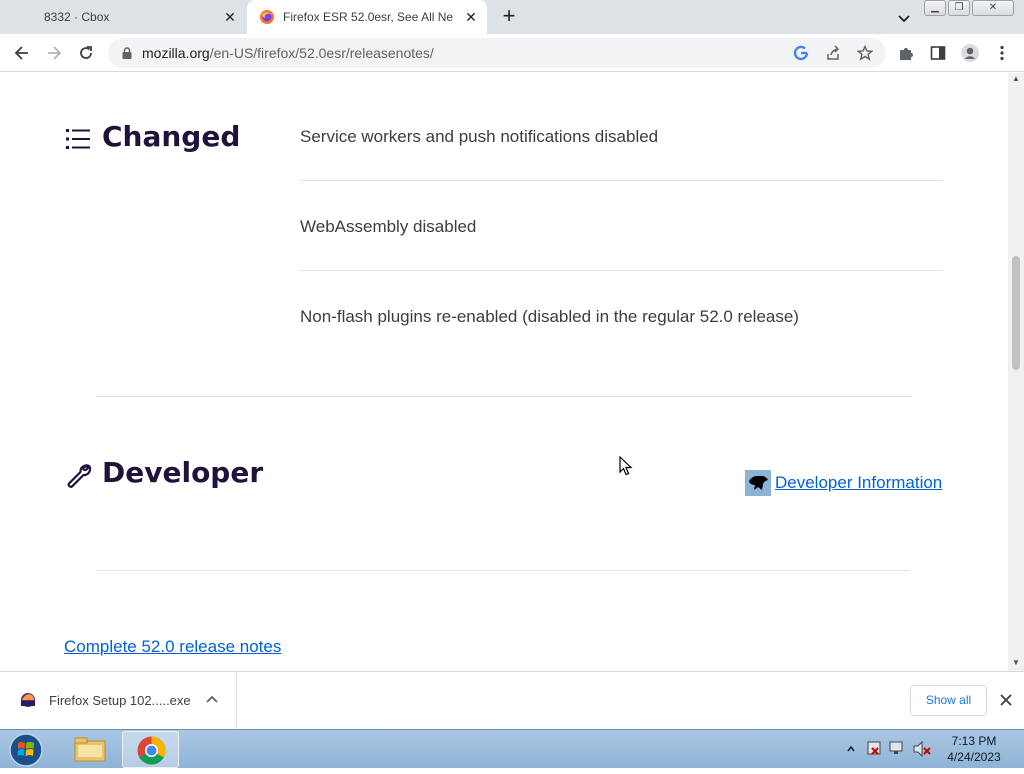 Image resolution: width=1024 pixels, height=774 pixels. What do you see at coordinates (123, 17) in the screenshot?
I see `tab-cbox: 8332 · Cbox ✕` at bounding box center [123, 17].